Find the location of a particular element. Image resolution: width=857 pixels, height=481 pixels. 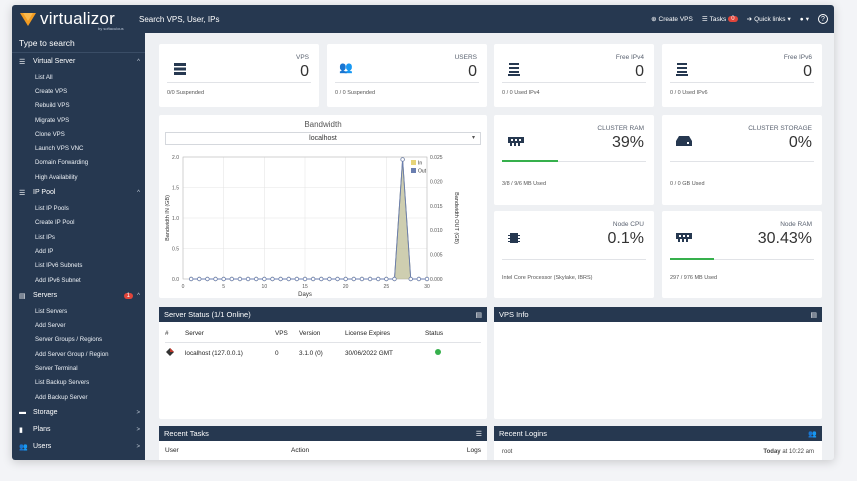

tasks-button: ☰ Tasks 0 is located at coordinates (720, 19).